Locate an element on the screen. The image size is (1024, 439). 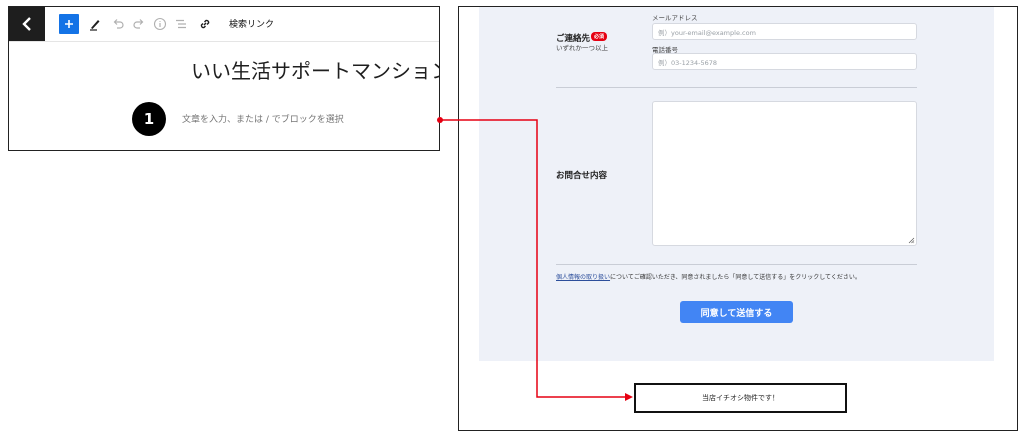
featured-property-text-box: 当店イチオシ物件です！ is located at coordinates (740, 398).